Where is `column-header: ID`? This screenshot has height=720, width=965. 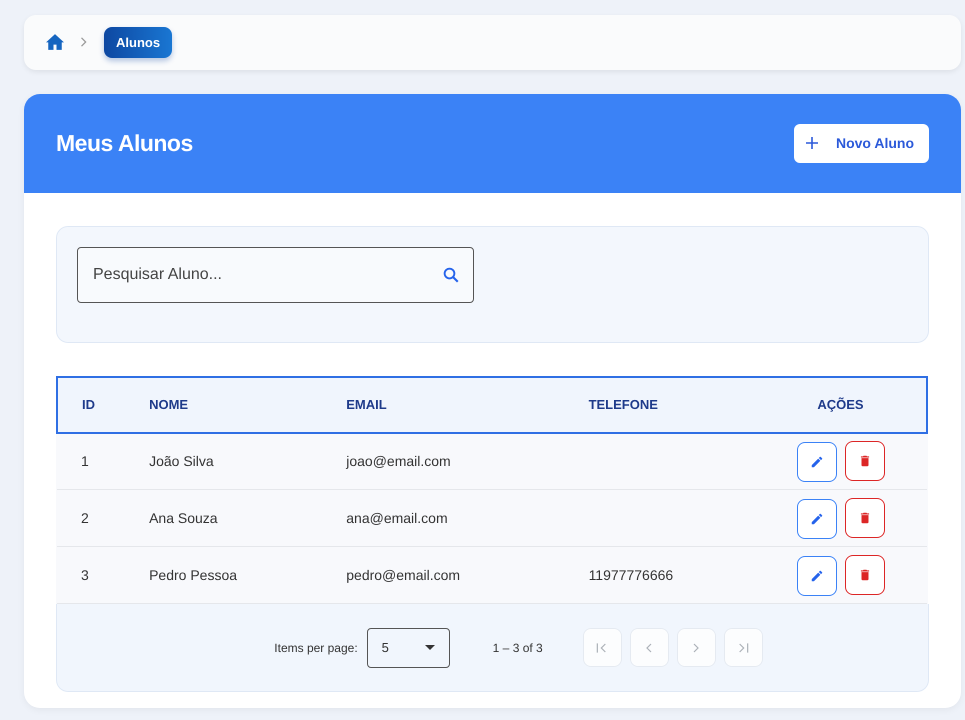
column-header: ID is located at coordinates (91, 404).